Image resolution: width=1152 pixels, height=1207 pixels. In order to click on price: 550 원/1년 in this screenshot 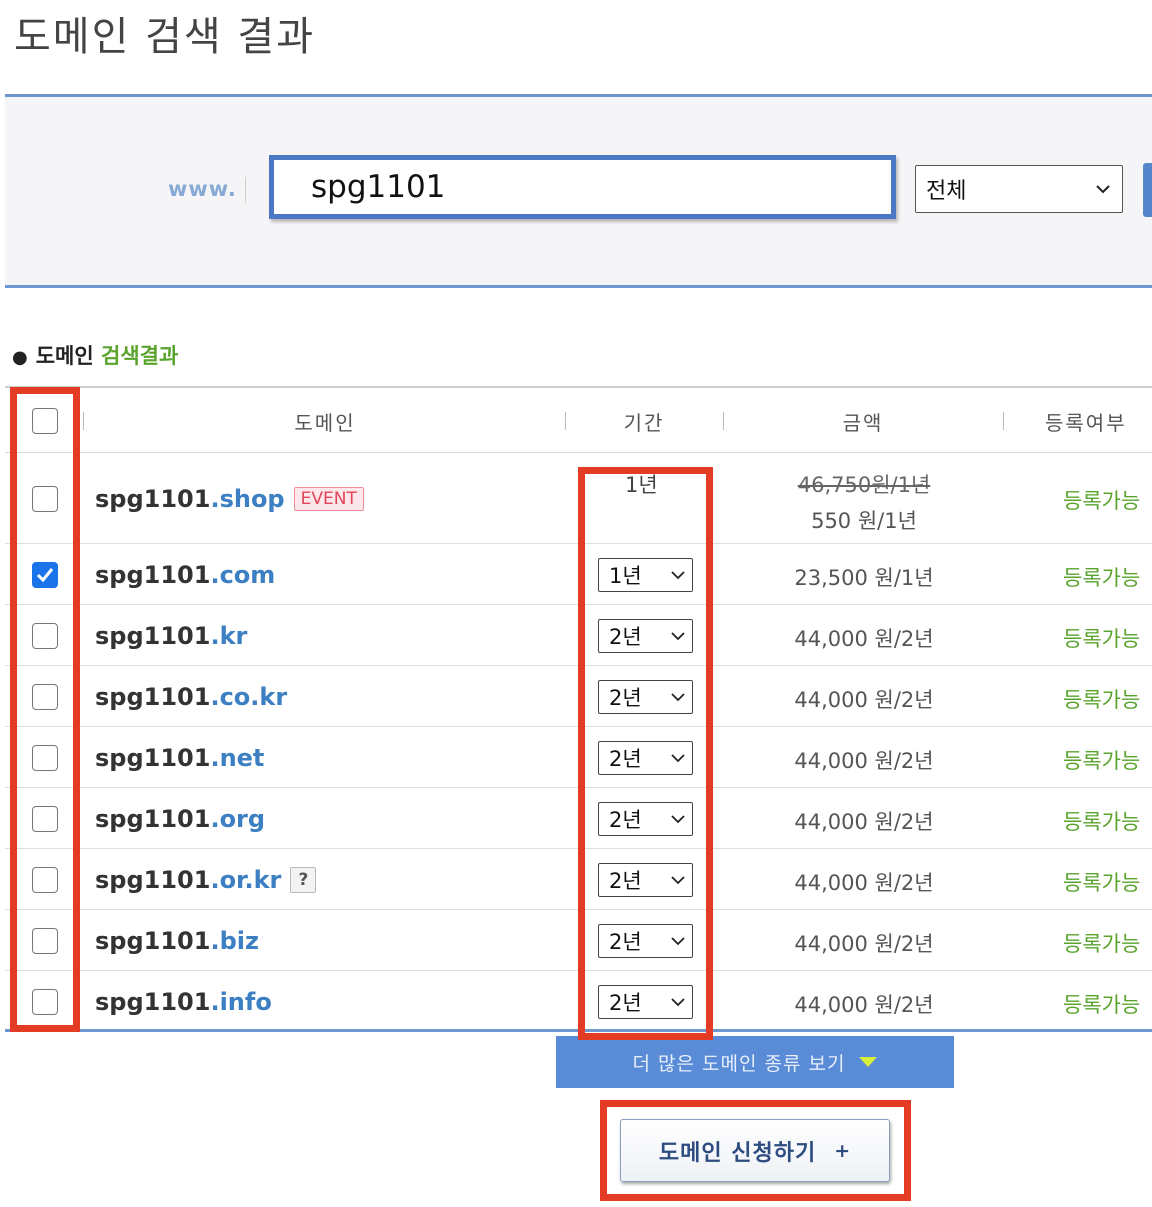, I will do `click(864, 520)`.